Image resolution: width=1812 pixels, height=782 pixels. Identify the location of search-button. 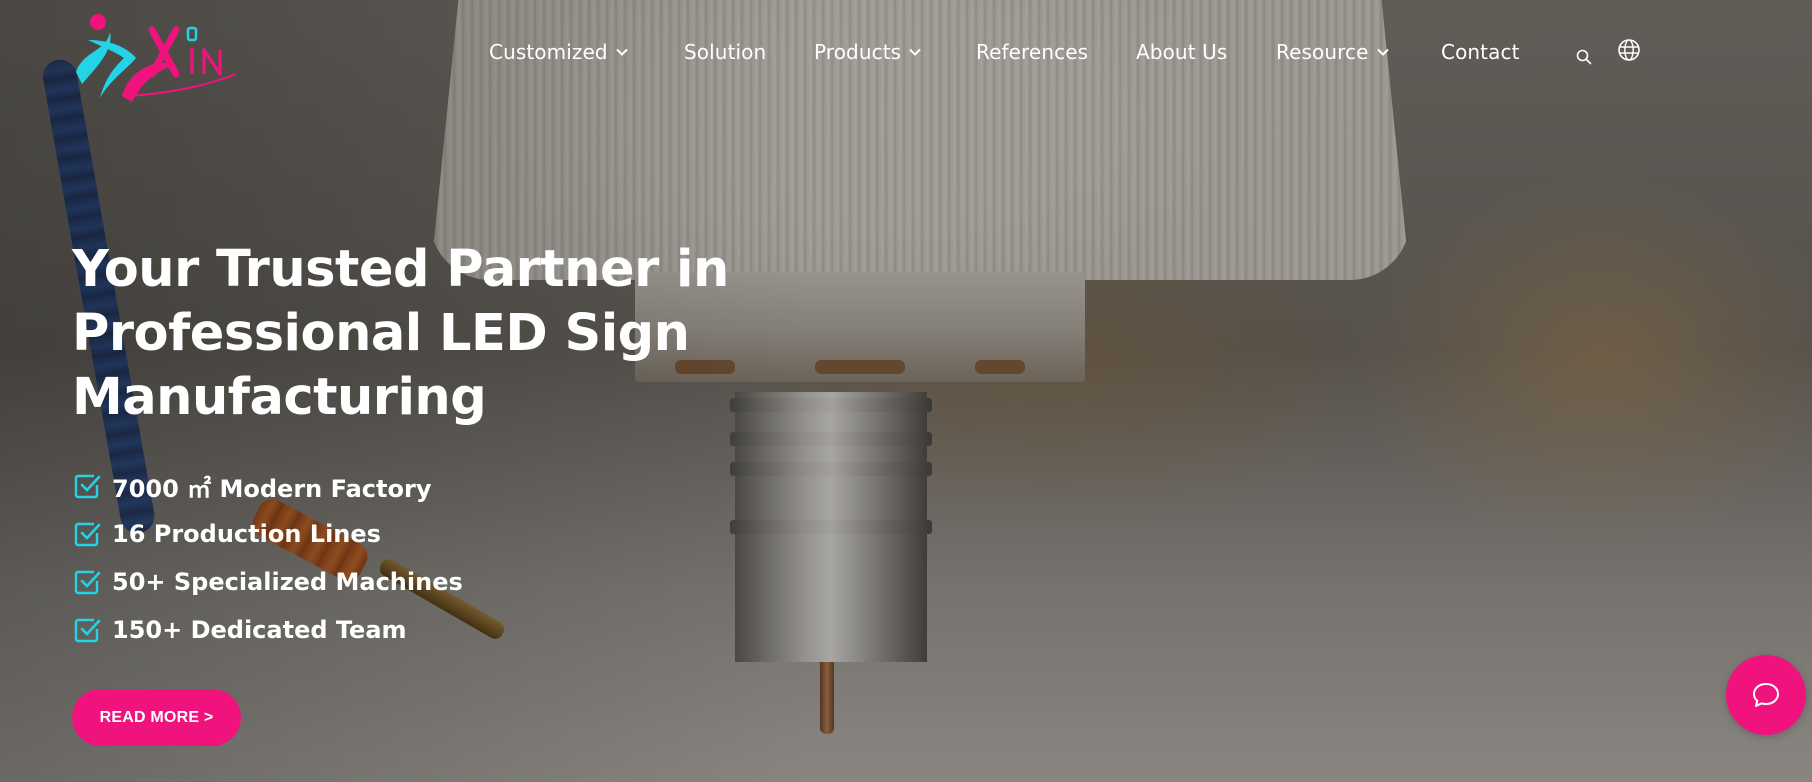
(1584, 59).